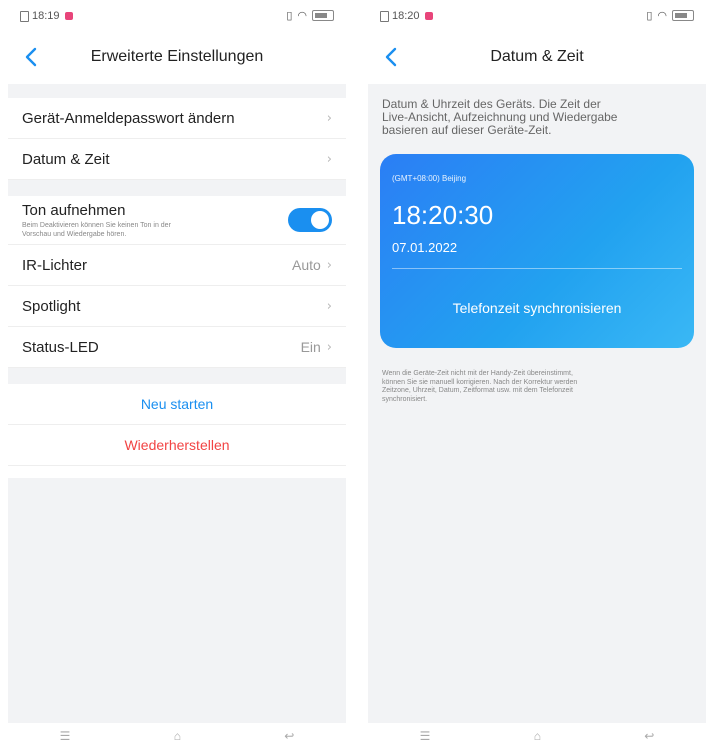 This screenshot has width=706, height=749. I want to click on status-time: 18:19, so click(46, 16).